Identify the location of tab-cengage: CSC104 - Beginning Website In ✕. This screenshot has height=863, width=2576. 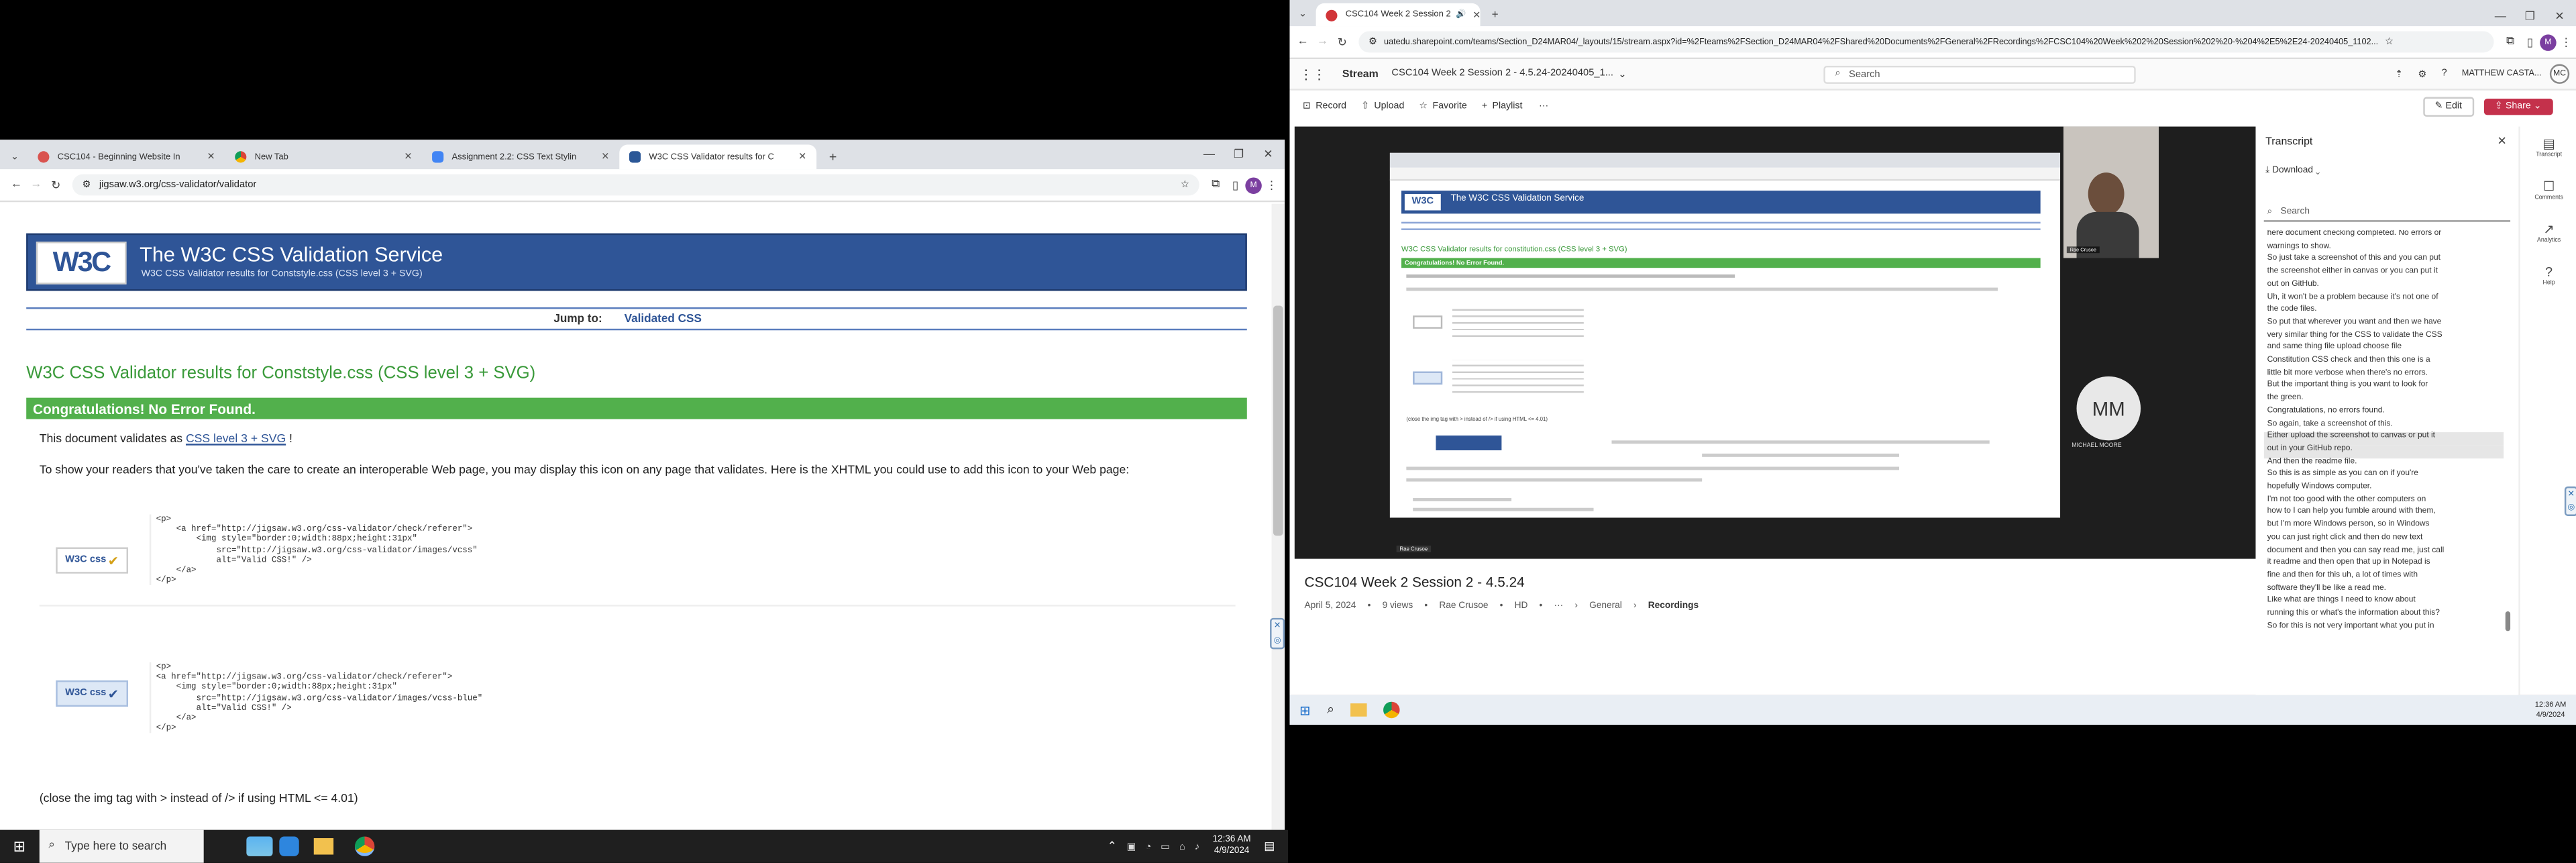
(126, 157).